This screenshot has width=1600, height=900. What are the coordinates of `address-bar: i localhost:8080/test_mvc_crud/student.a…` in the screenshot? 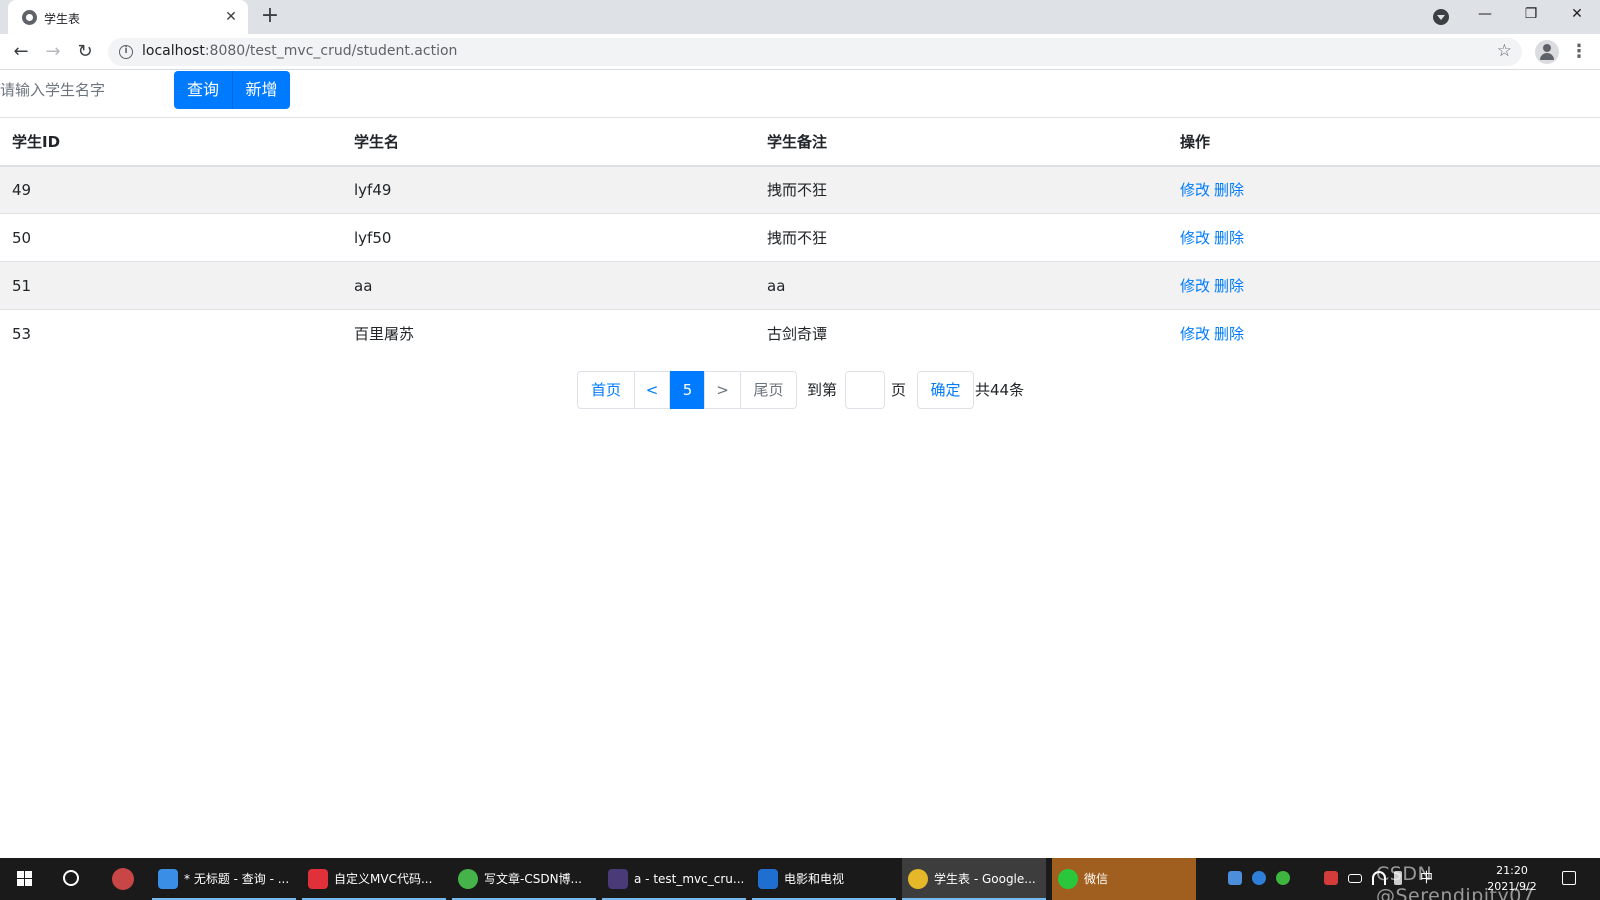 It's located at (815, 52).